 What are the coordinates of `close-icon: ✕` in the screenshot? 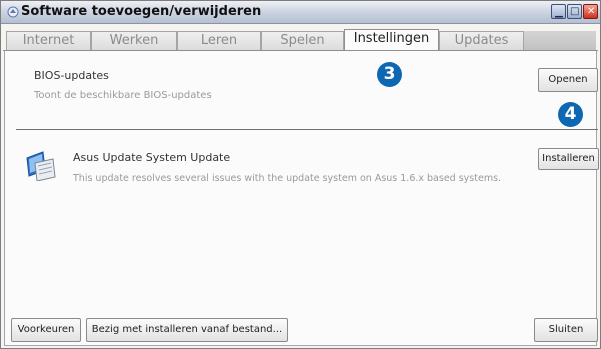 It's located at (591, 11).